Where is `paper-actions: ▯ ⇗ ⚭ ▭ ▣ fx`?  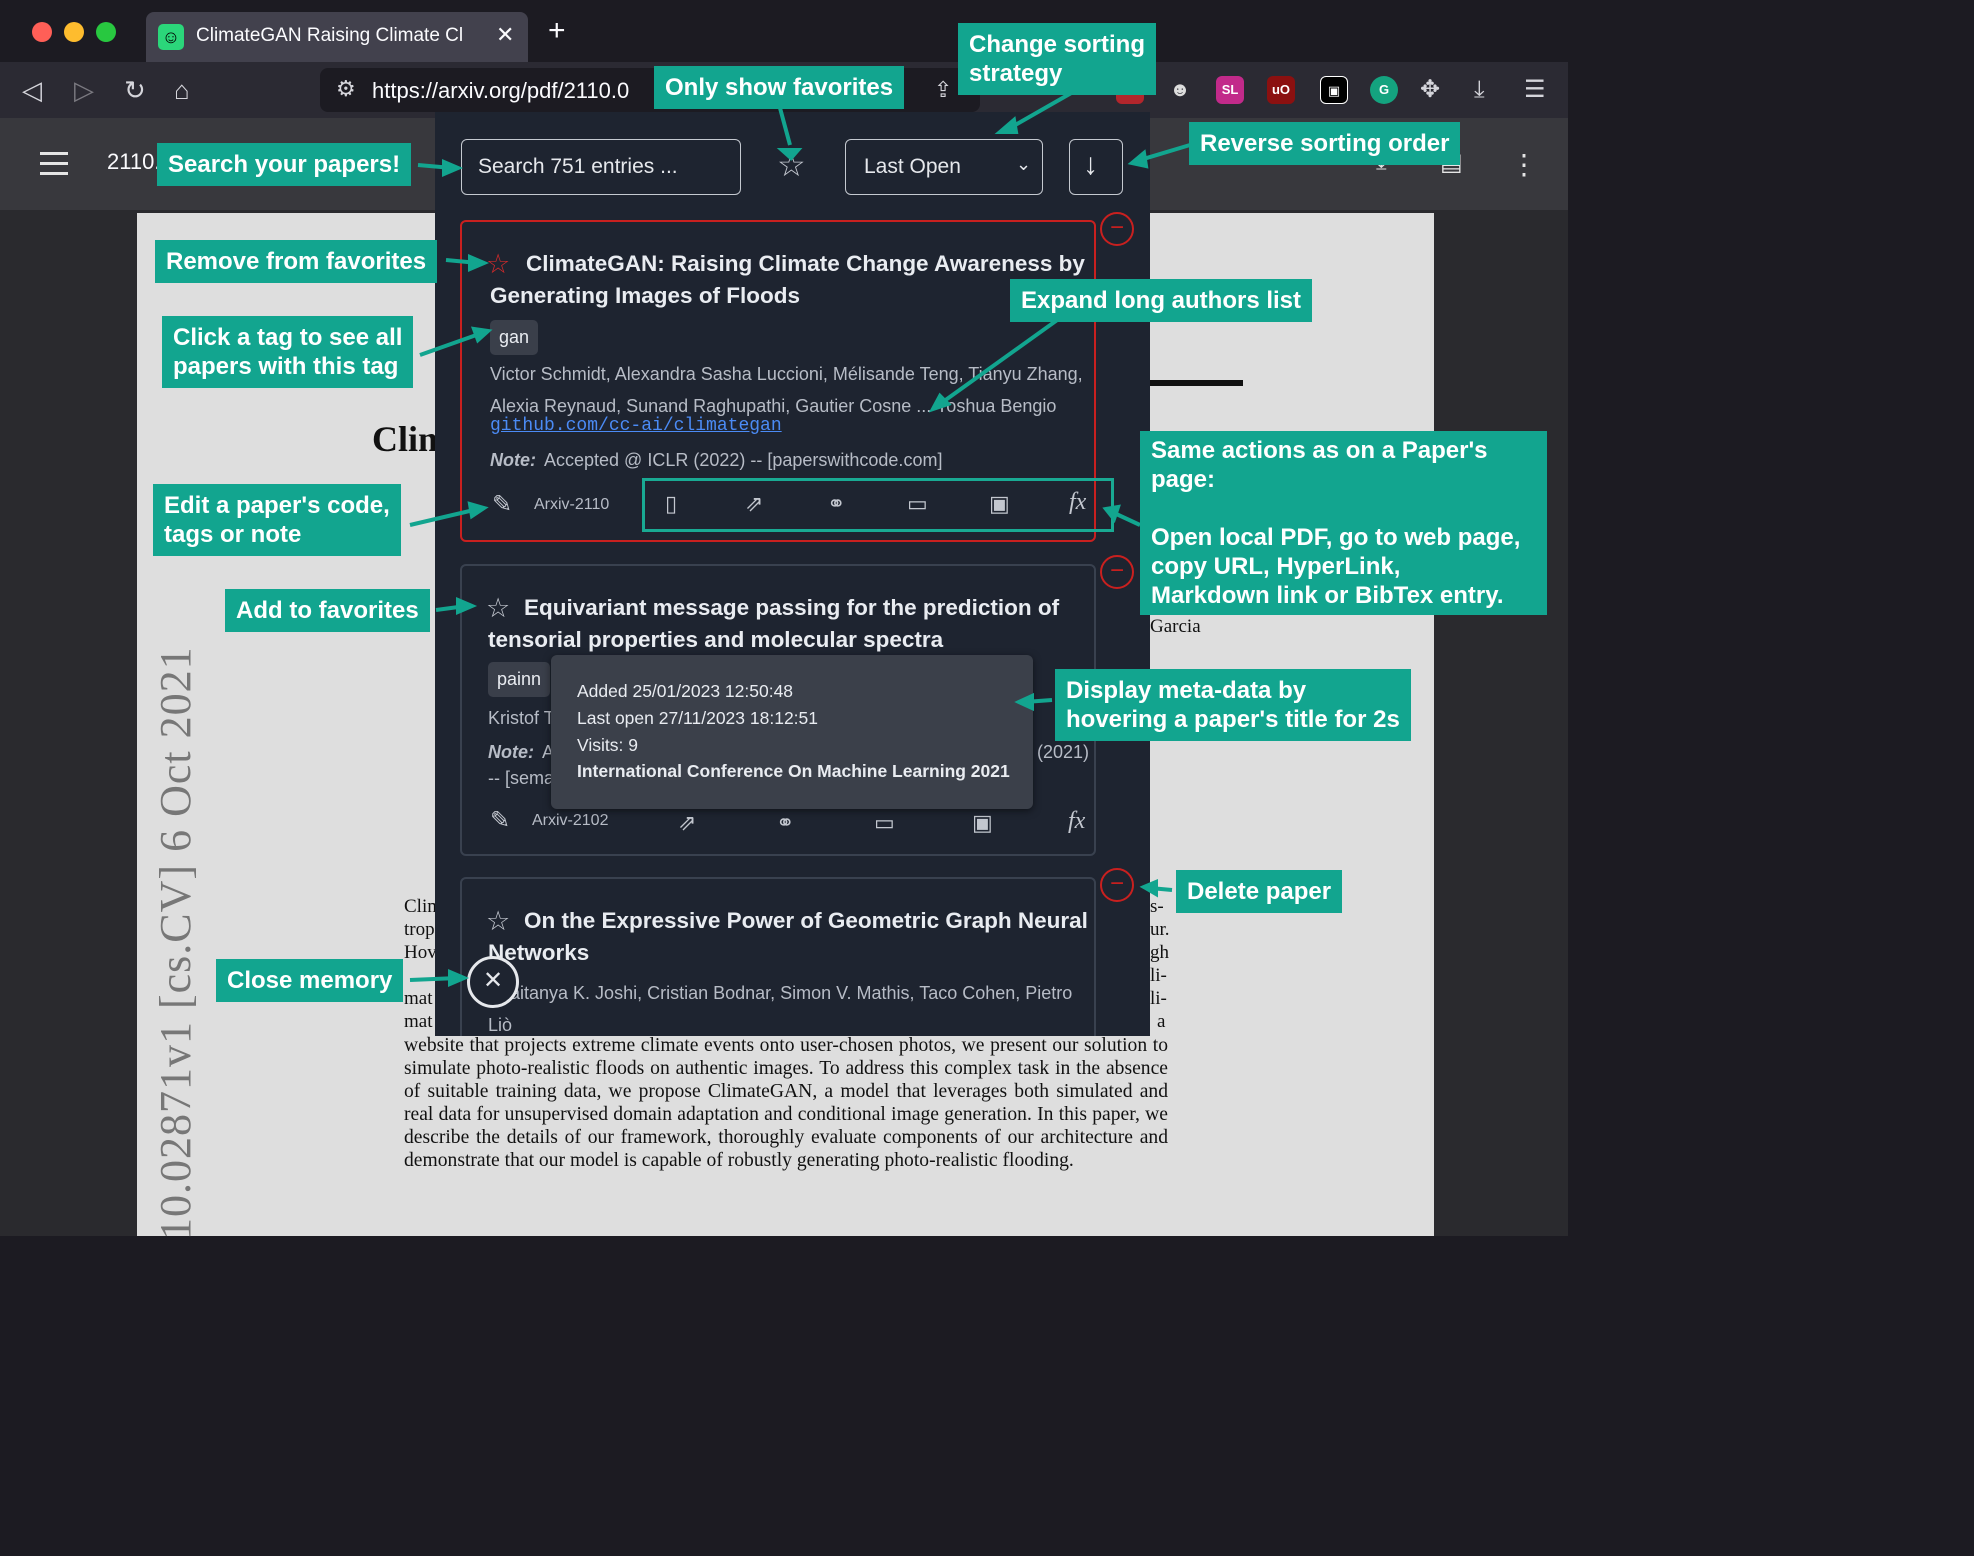
paper-actions: ▯ ⇗ ⚭ ▭ ▣ fx is located at coordinates (878, 505).